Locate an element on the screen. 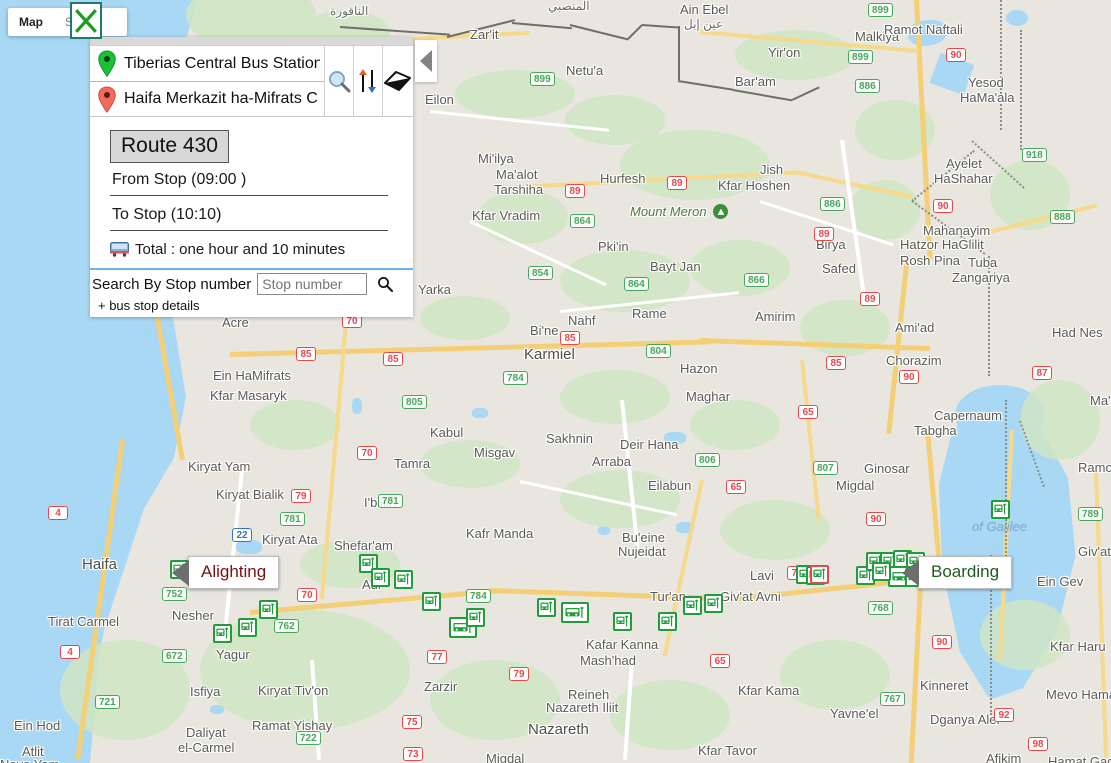  search-route-button is located at coordinates (338, 81).